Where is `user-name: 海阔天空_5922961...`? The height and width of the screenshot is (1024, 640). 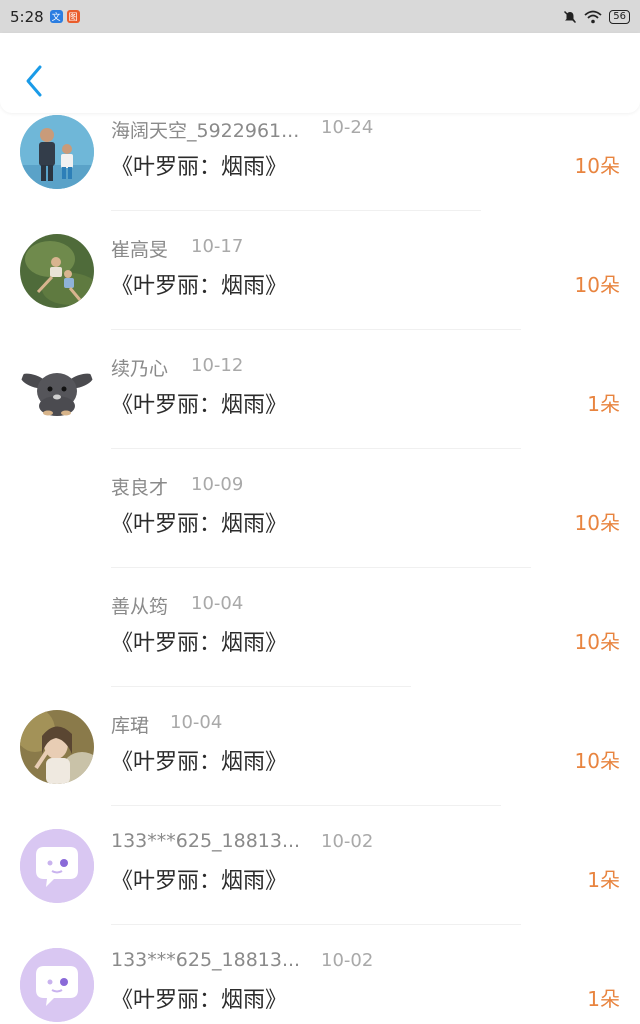 user-name: 海阔天空_5922961... is located at coordinates (205, 131).